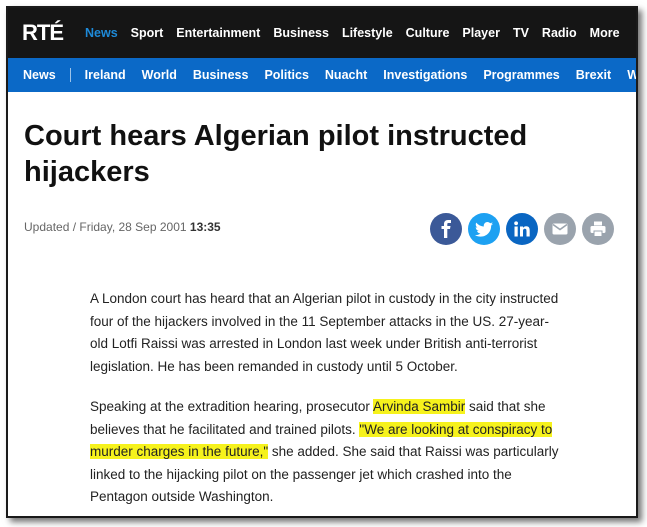 This screenshot has width=647, height=527. What do you see at coordinates (101, 33) in the screenshot?
I see `nav-news: News` at bounding box center [101, 33].